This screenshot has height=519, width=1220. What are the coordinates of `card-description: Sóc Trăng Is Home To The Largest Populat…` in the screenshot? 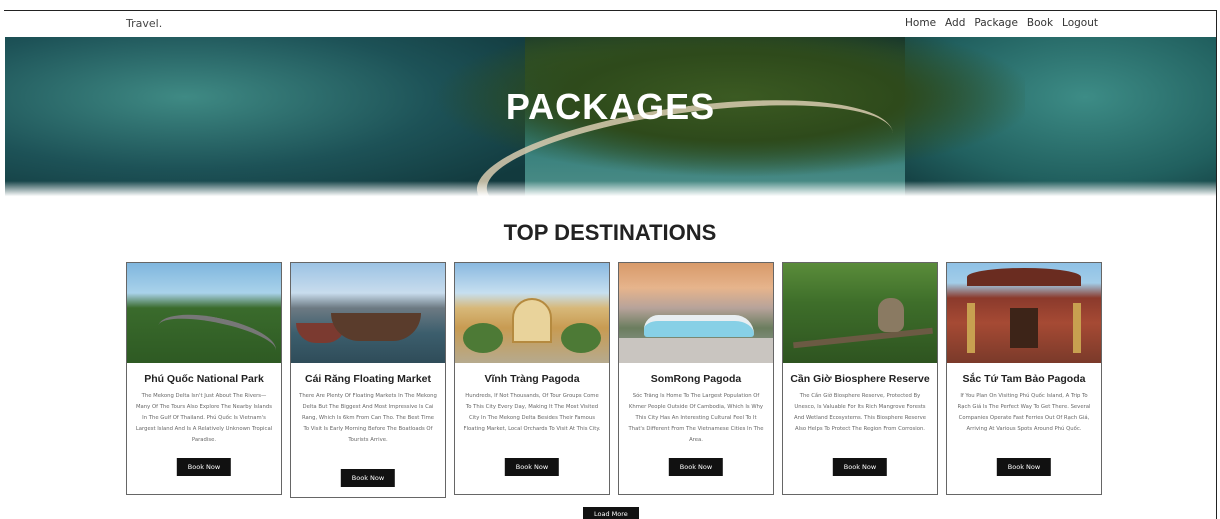 It's located at (696, 418).